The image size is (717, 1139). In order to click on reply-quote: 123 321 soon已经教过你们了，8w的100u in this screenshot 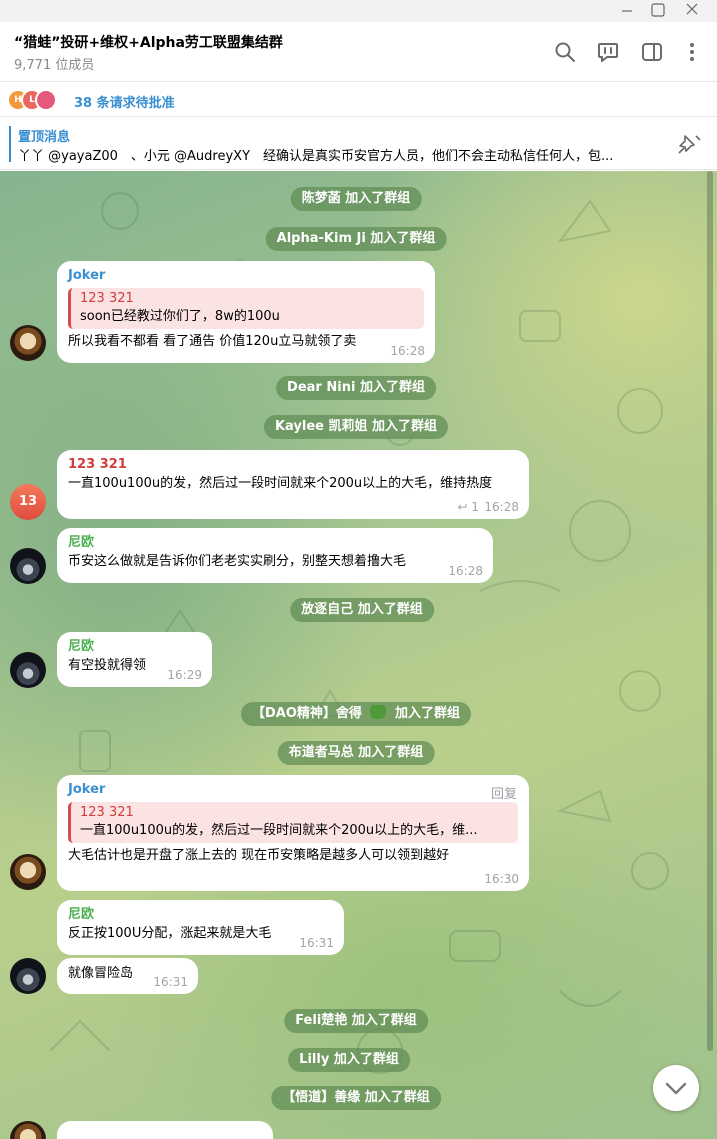, I will do `click(246, 308)`.